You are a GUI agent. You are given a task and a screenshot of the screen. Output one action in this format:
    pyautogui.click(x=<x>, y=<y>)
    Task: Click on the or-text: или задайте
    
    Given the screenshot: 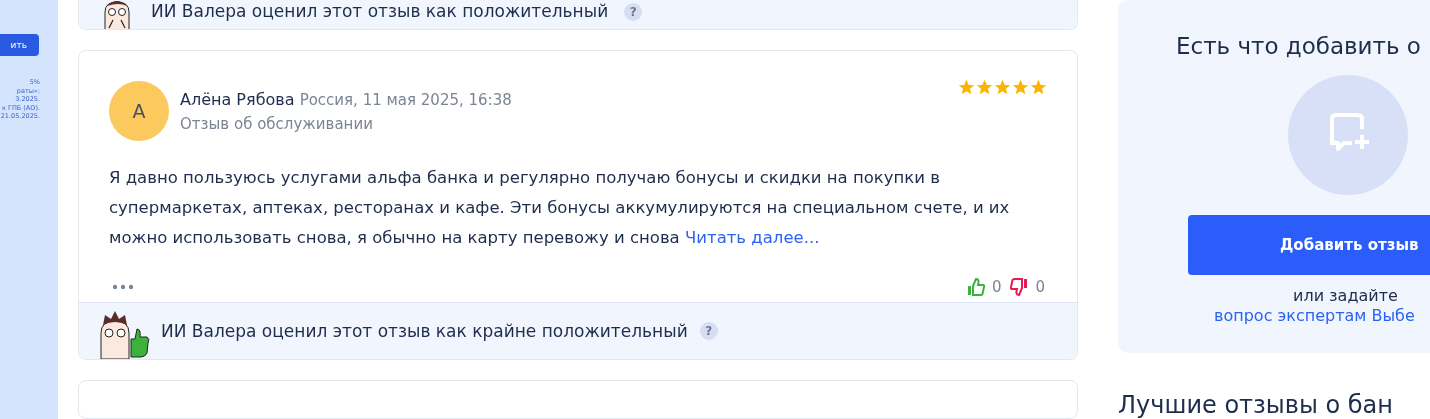 What is the action you would take?
    pyautogui.click(x=1346, y=295)
    